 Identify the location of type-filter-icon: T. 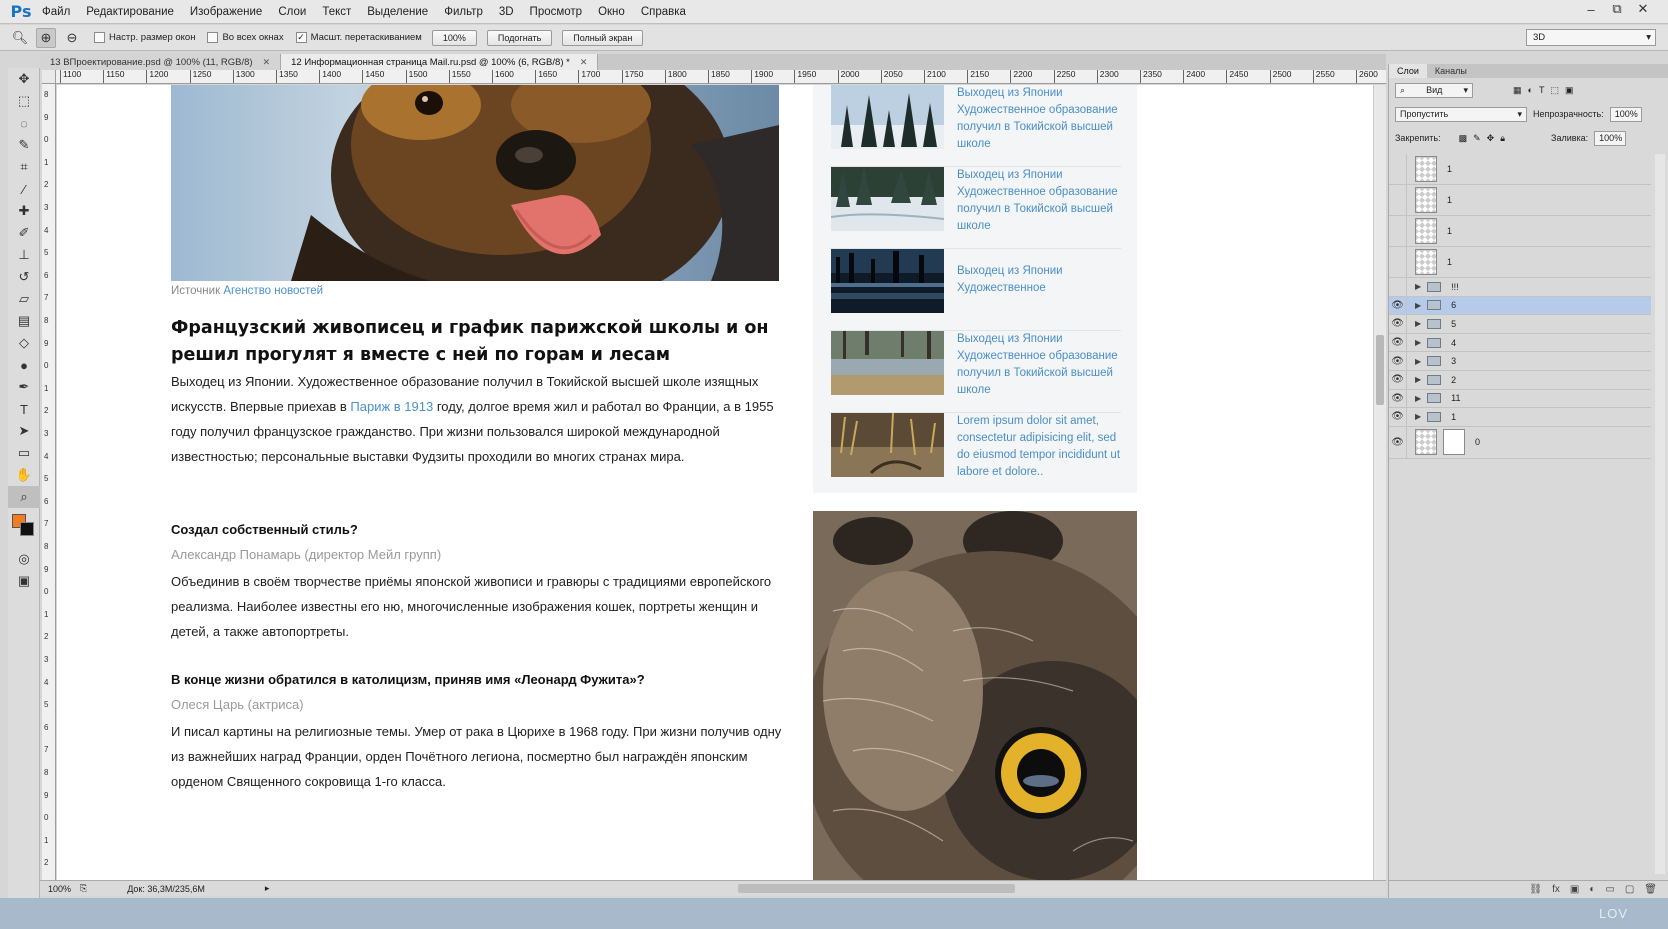
(1542, 90).